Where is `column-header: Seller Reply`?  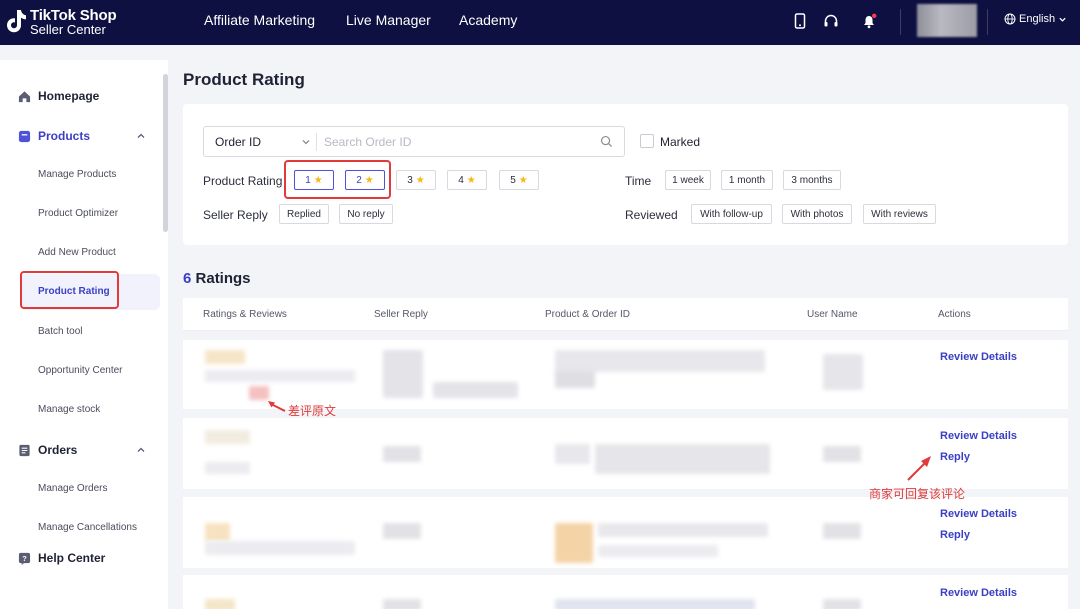 column-header: Seller Reply is located at coordinates (401, 314).